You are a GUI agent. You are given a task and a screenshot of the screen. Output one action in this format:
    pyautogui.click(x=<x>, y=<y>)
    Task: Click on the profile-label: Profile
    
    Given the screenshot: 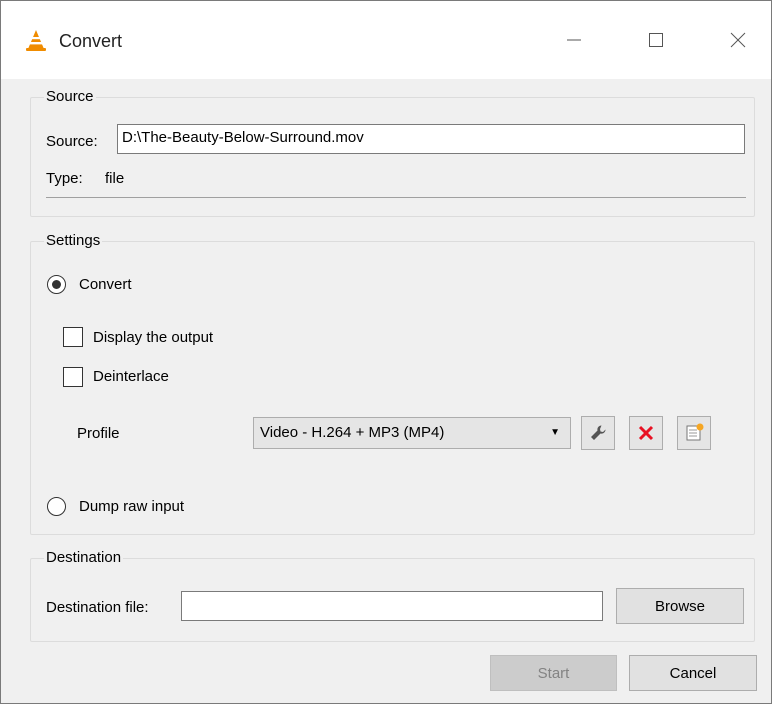 What is the action you would take?
    pyautogui.click(x=98, y=433)
    